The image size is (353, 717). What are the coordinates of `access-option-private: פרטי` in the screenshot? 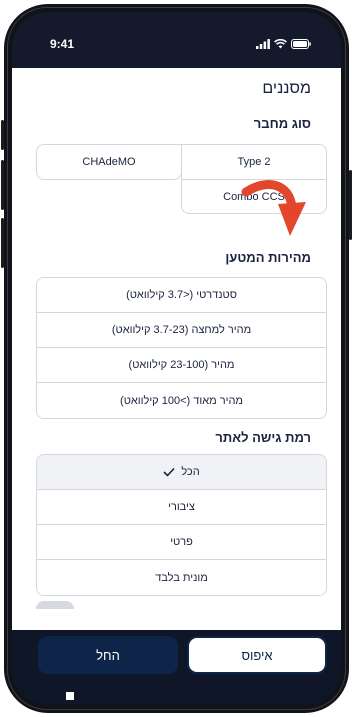 It's located at (181, 542).